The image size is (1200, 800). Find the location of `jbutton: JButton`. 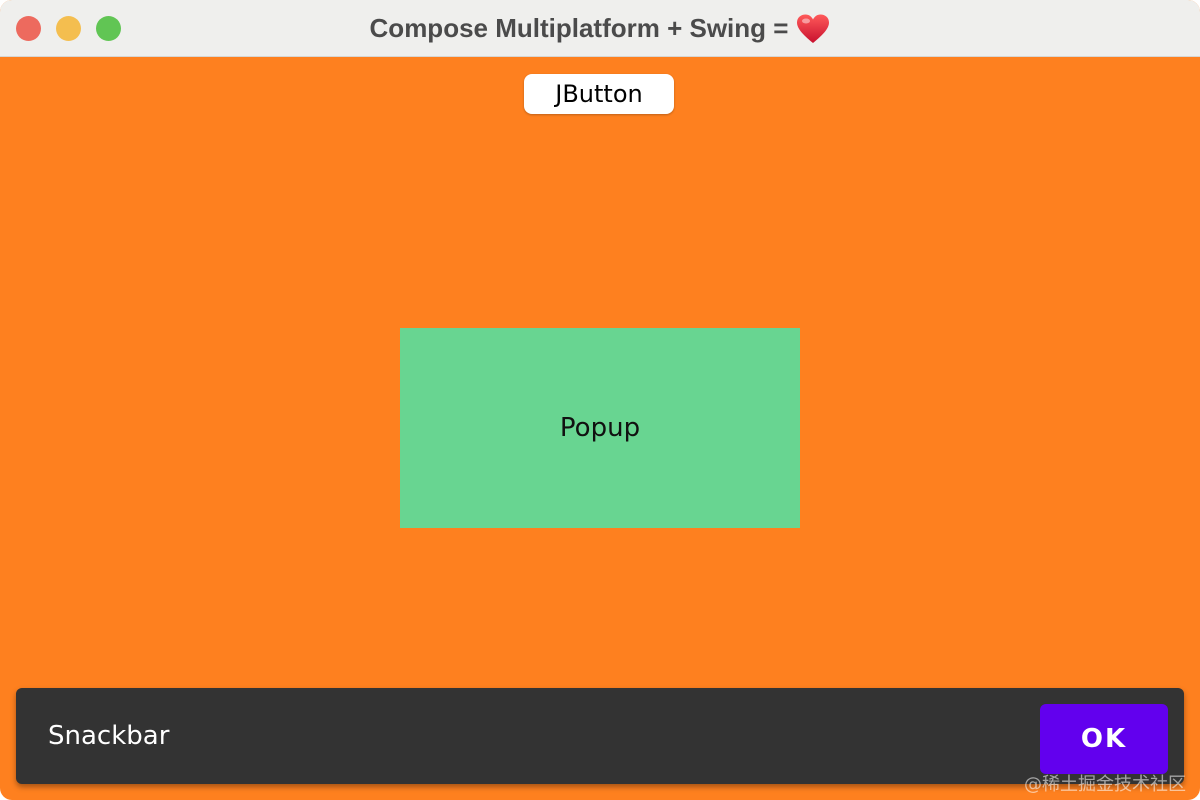

jbutton: JButton is located at coordinates (599, 94).